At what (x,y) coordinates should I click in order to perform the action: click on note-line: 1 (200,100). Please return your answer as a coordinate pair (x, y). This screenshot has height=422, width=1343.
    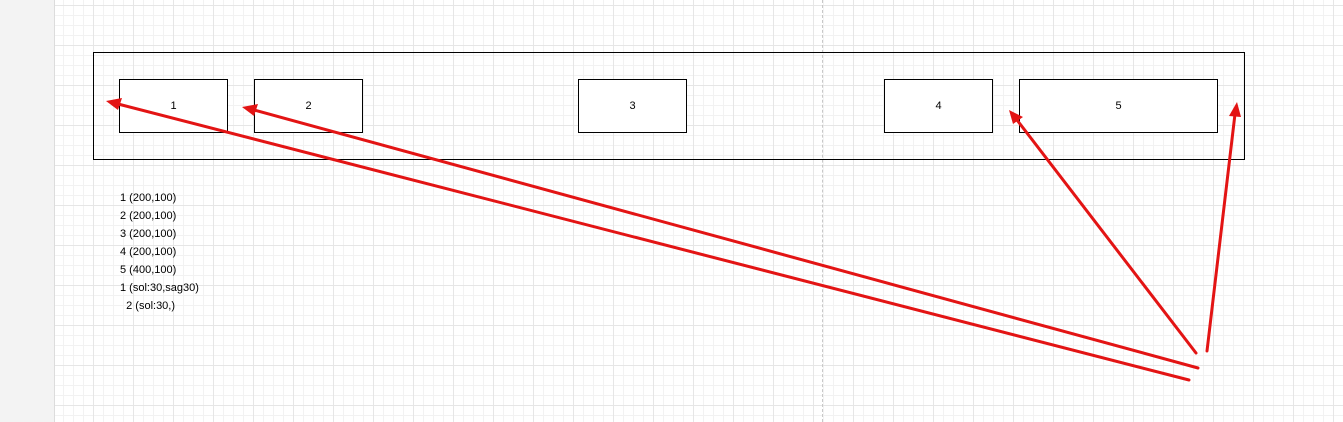
    Looking at the image, I should click on (148, 198).